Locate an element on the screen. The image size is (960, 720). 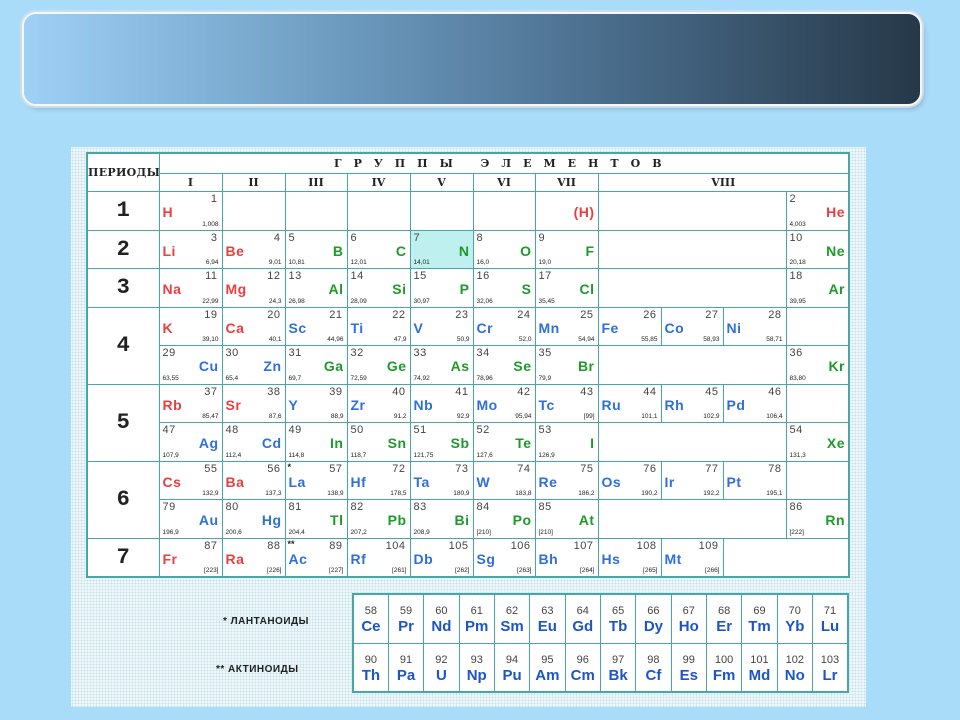
element-cell-Lr: 103 Lr is located at coordinates (830, 667).